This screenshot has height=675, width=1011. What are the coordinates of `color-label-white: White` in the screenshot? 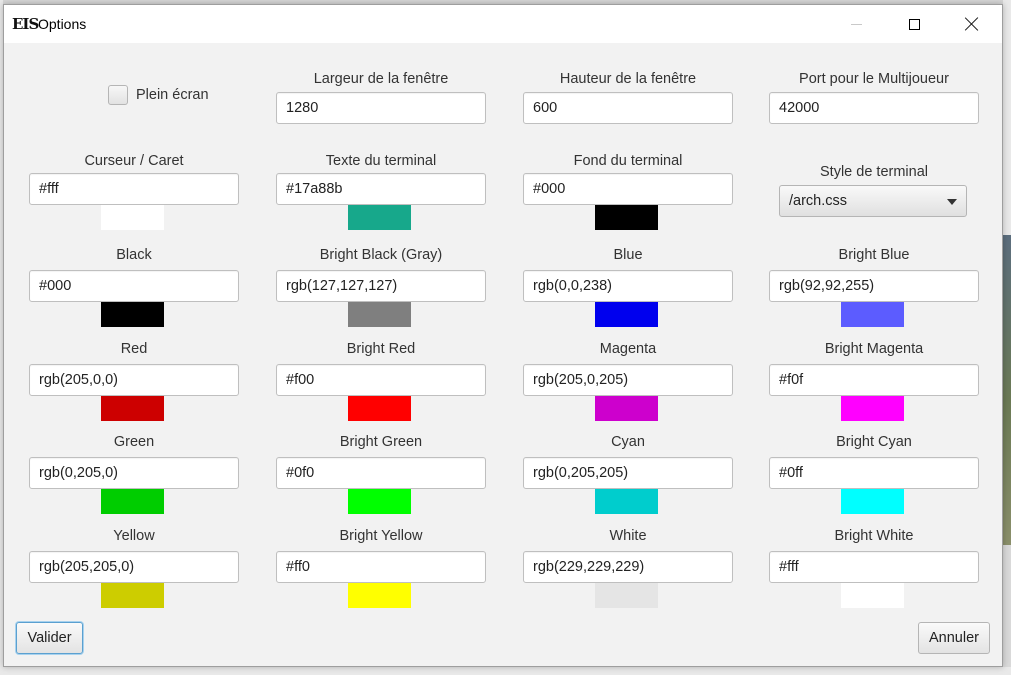 It's located at (628, 536).